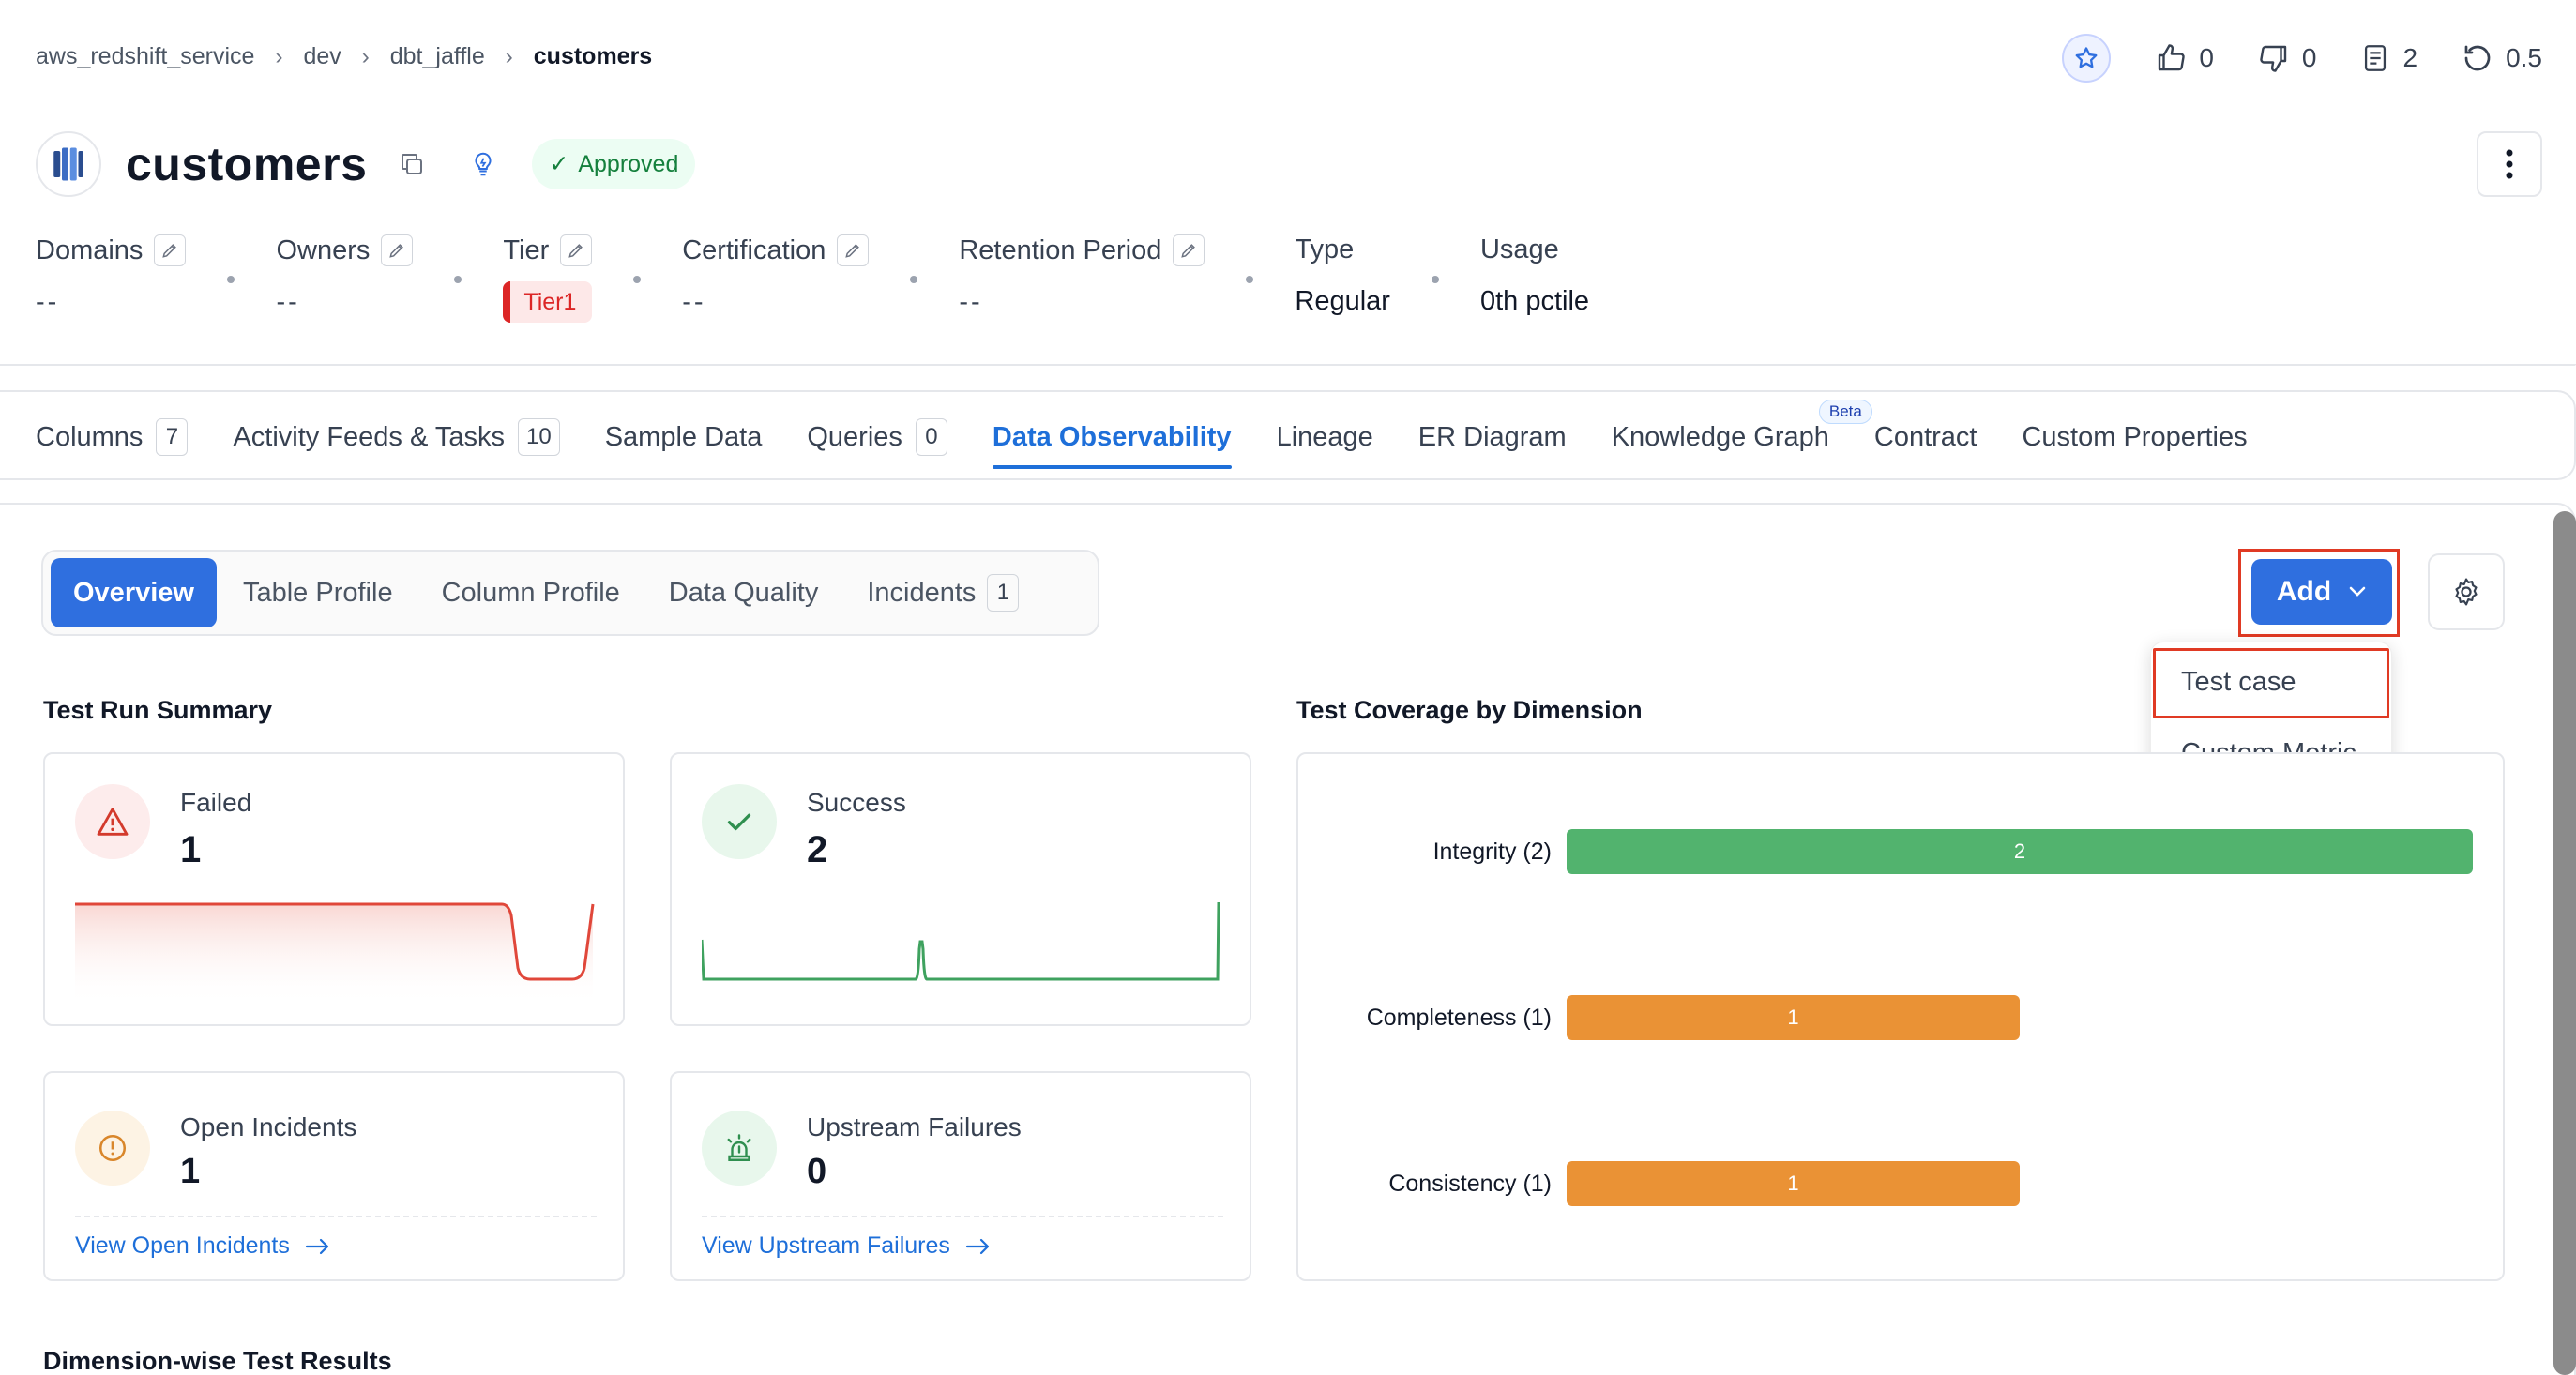 The height and width of the screenshot is (1375, 2576). I want to click on edit-tier-button, so click(576, 250).